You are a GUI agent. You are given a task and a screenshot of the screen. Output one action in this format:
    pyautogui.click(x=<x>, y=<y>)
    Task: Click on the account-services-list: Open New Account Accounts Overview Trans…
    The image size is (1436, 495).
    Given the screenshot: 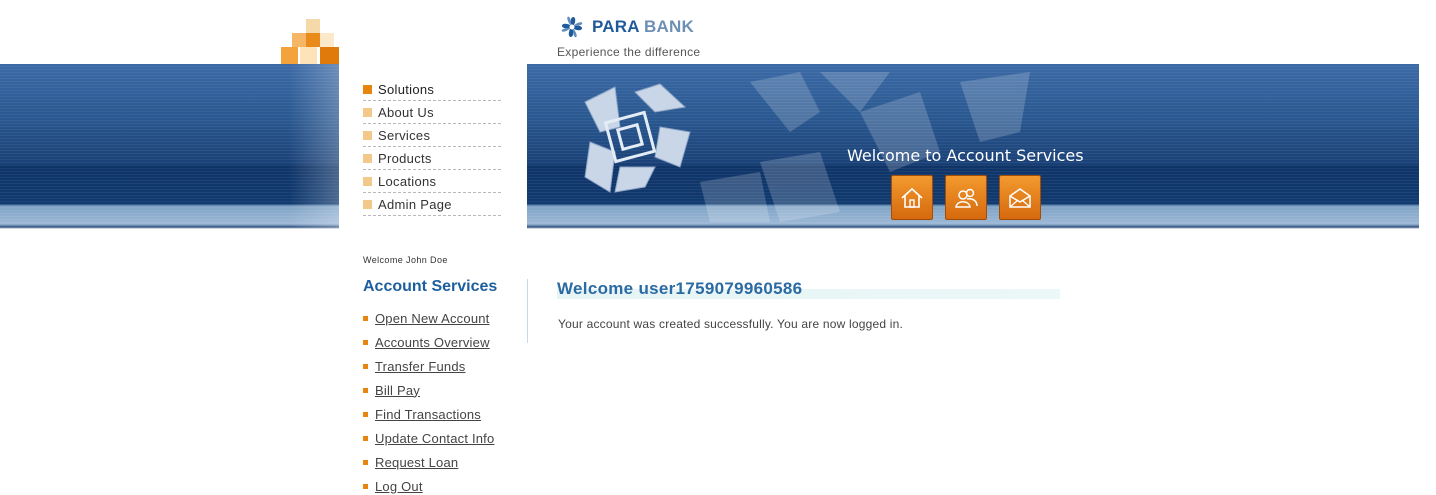 What is the action you would take?
    pyautogui.click(x=428, y=400)
    